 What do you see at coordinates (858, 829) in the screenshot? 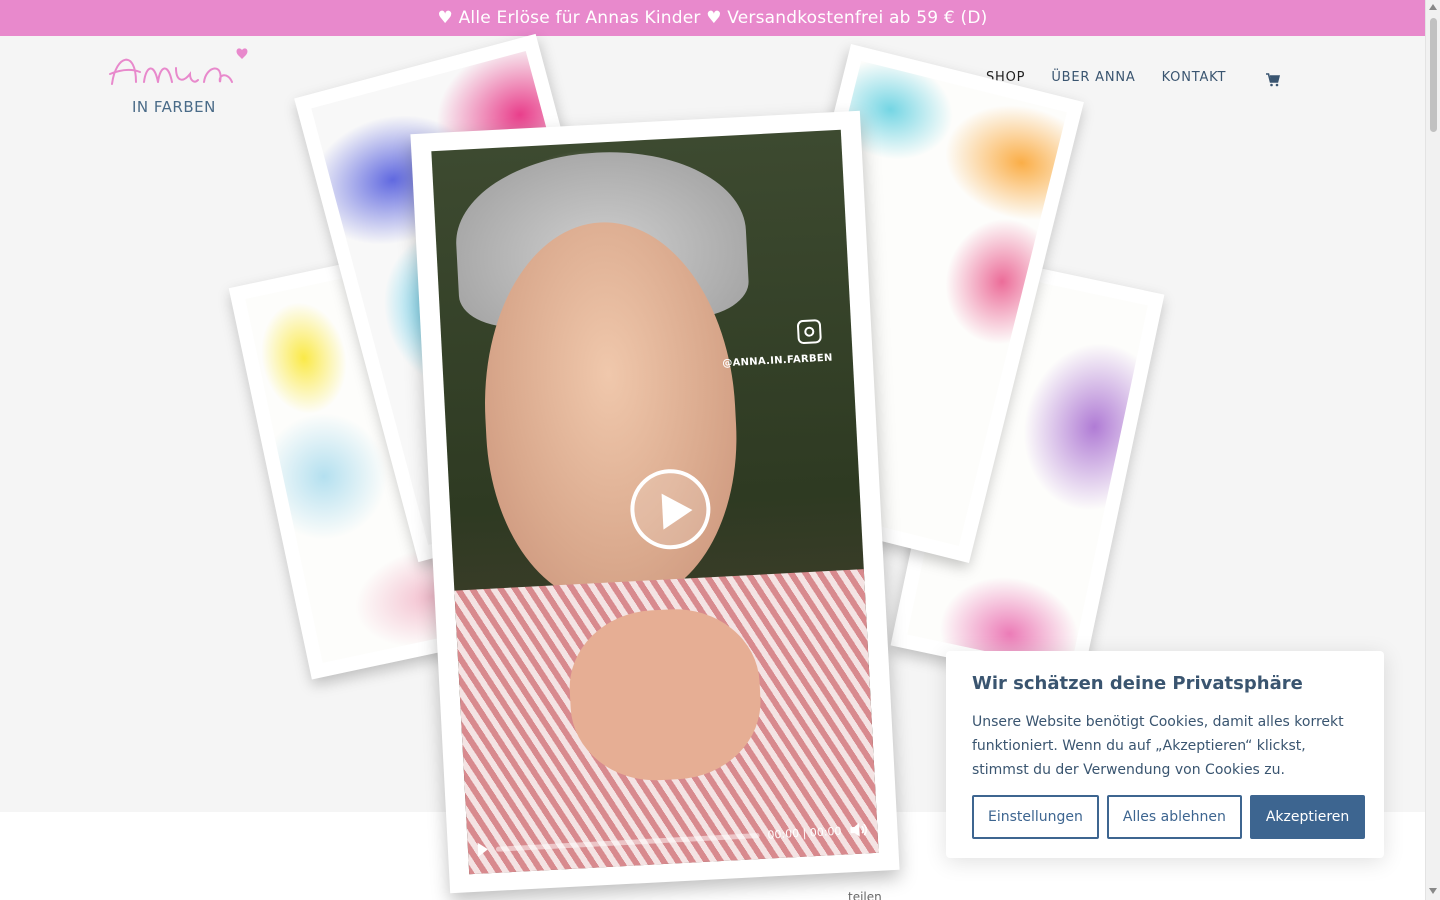
I see `volume-icon` at bounding box center [858, 829].